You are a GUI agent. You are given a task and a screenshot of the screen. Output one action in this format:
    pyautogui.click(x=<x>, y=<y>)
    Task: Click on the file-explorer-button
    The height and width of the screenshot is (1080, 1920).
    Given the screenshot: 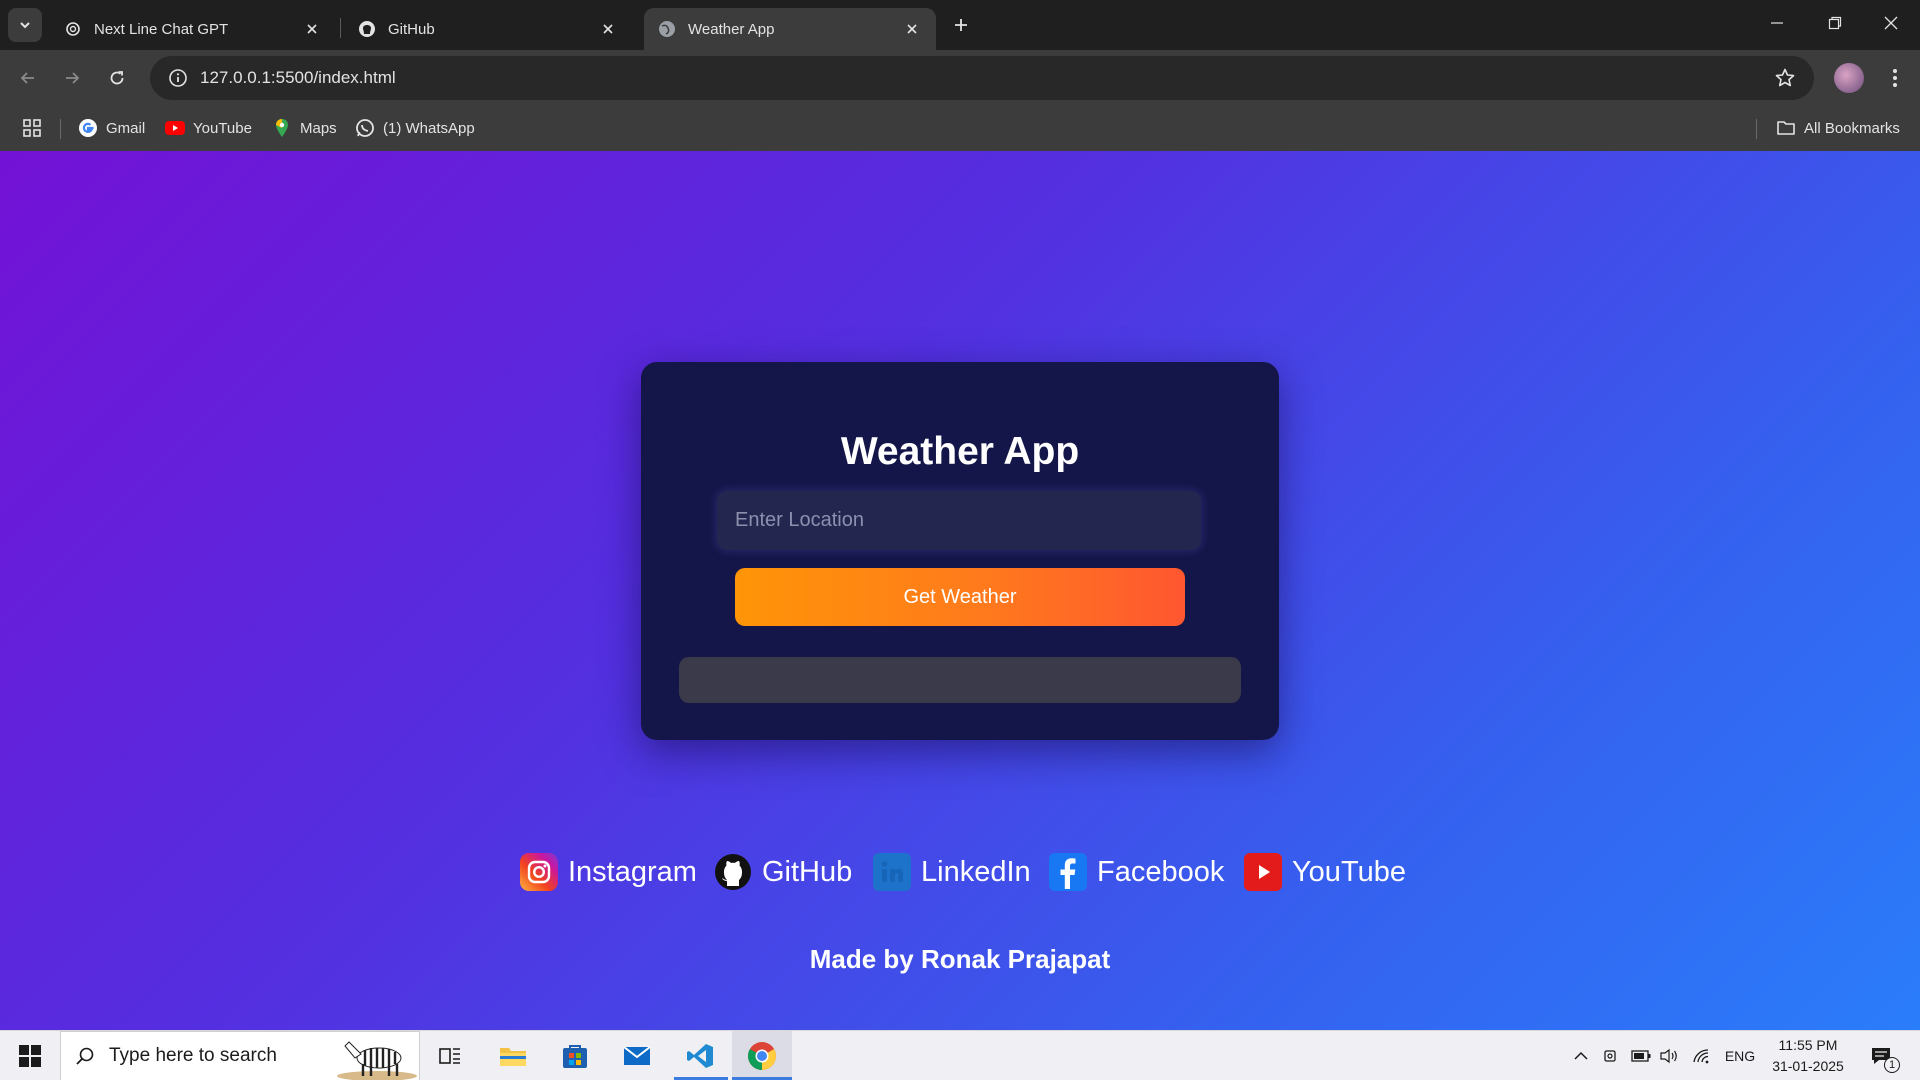 What is the action you would take?
    pyautogui.click(x=513, y=1055)
    